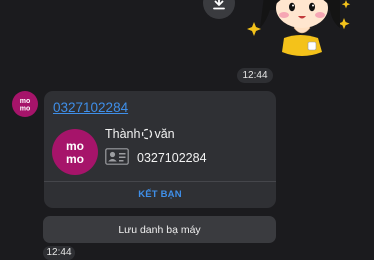 Image resolution: width=374 pixels, height=260 pixels. Describe the element at coordinates (301, 30) in the screenshot. I see `girl-praying-sticker` at that location.